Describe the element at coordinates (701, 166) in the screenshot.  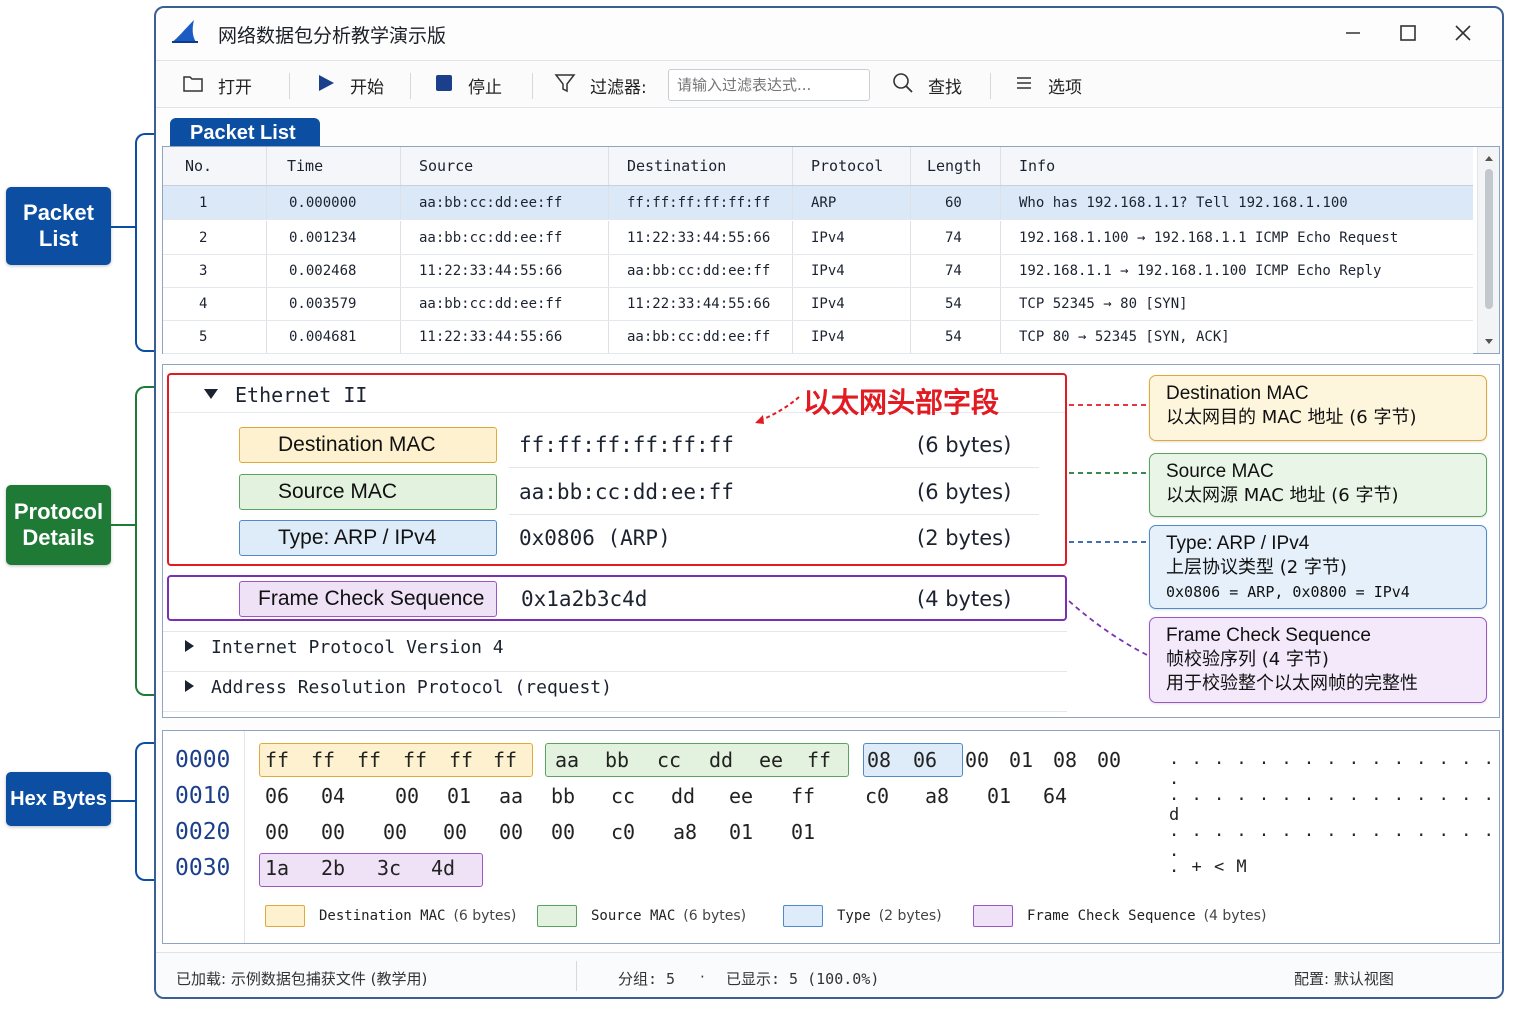
I see `column-header-destination: Destination` at that location.